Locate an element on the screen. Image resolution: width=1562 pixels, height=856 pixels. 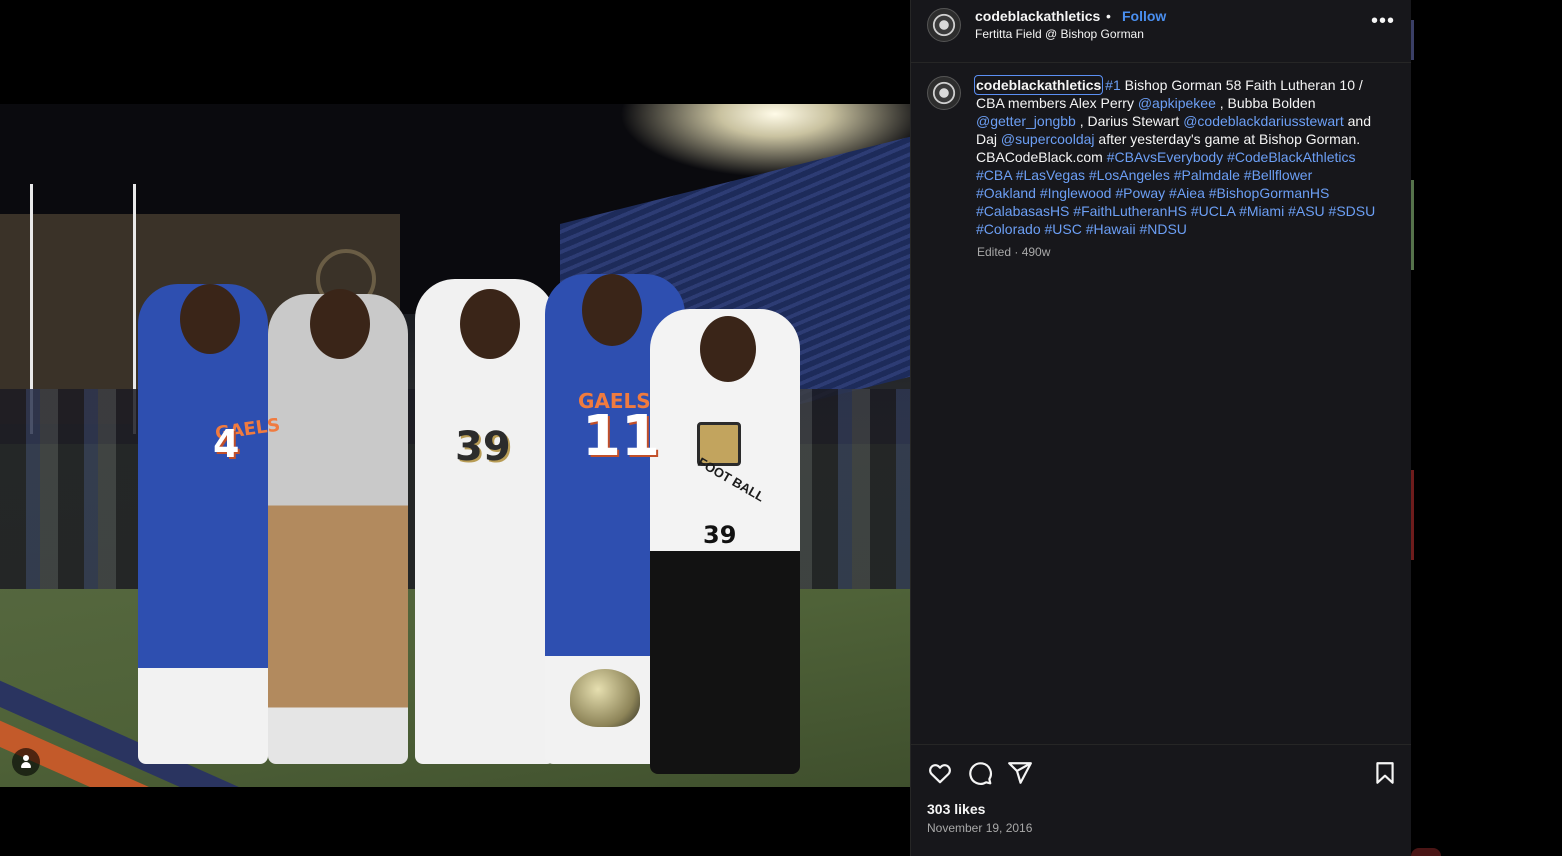
hashtag-link: #ASU is located at coordinates (1306, 211).